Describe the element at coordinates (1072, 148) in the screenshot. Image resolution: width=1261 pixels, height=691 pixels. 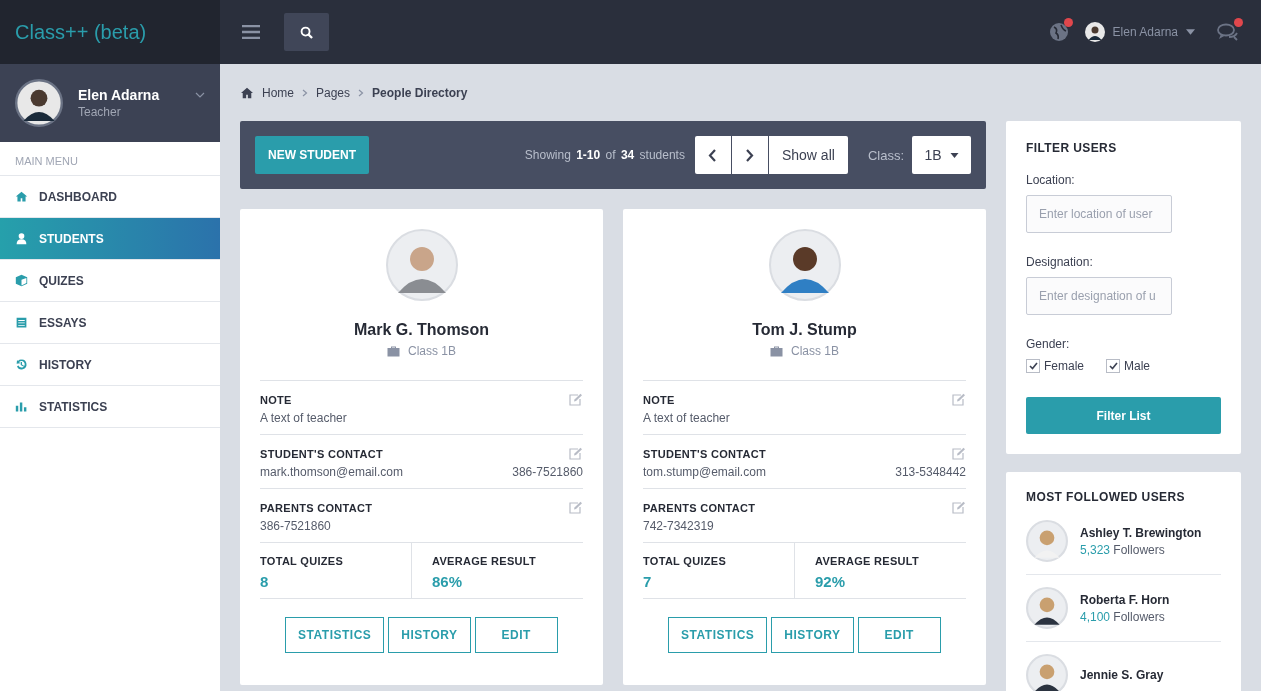
I see `panel-title: FILTER USERS` at that location.